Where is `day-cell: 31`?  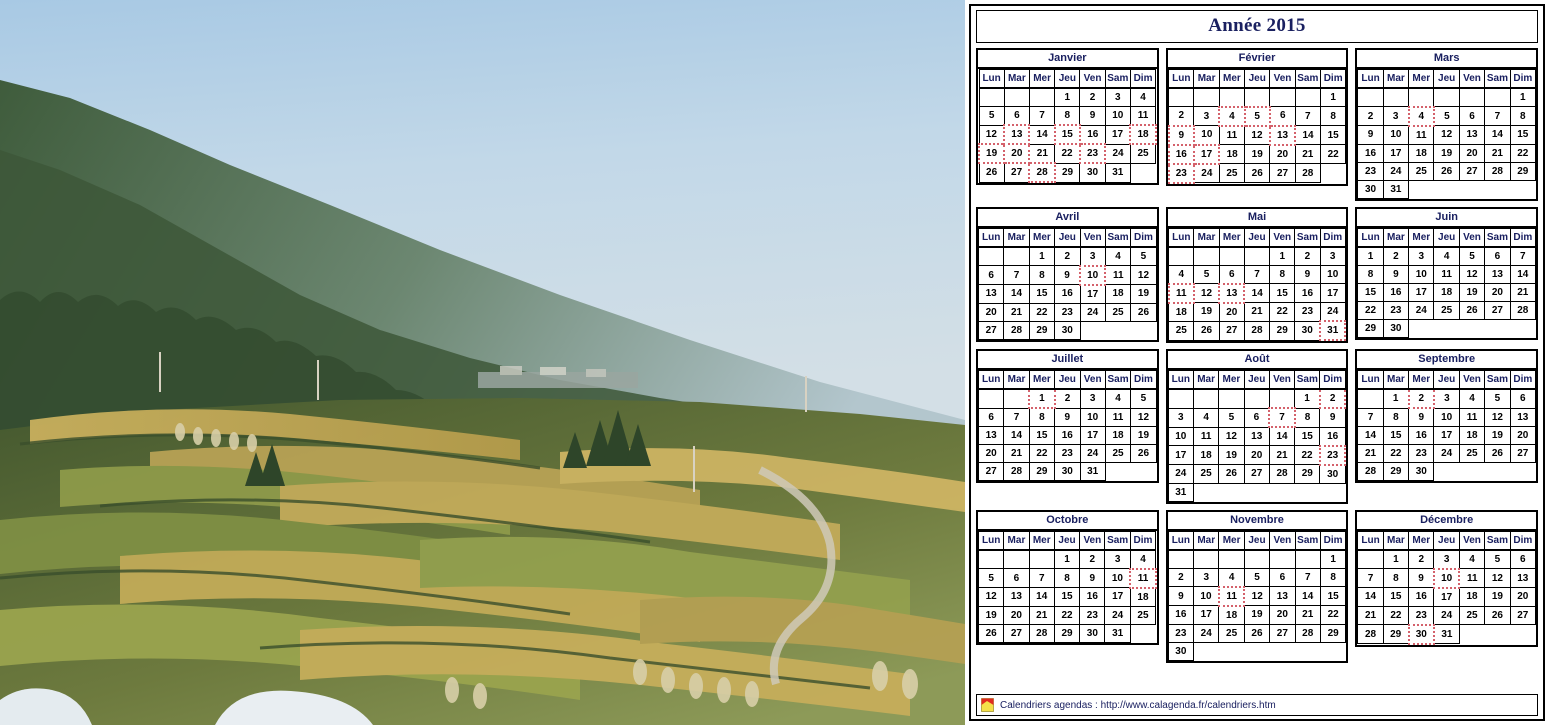
day-cell: 31 is located at coordinates (1333, 330).